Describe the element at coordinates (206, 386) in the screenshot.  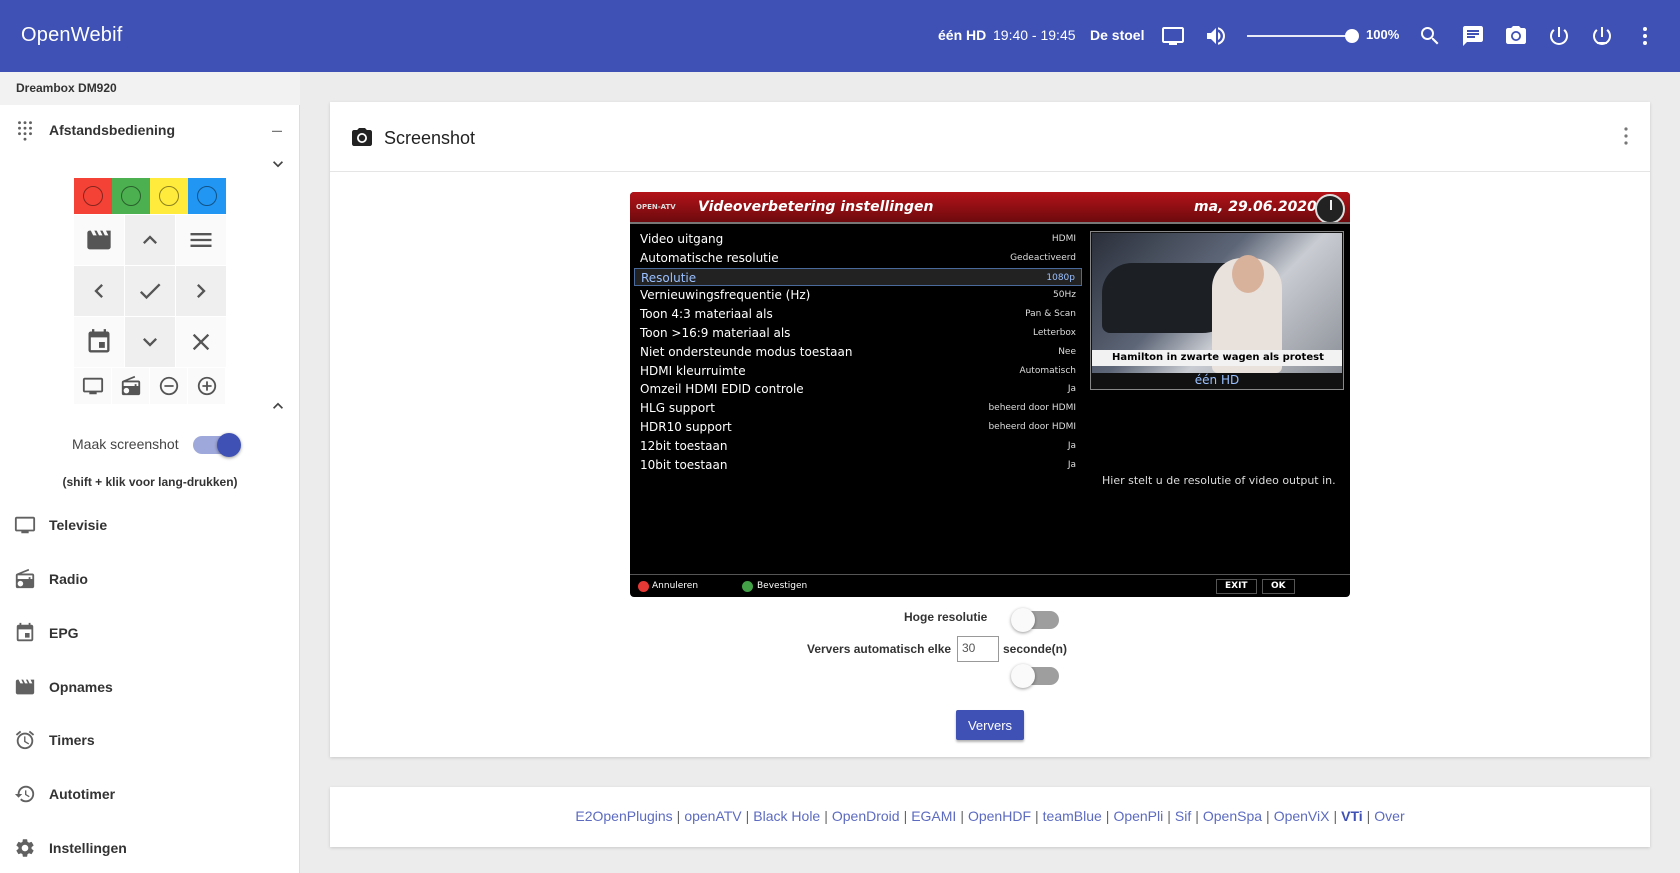
I see `plus-circle-icon` at that location.